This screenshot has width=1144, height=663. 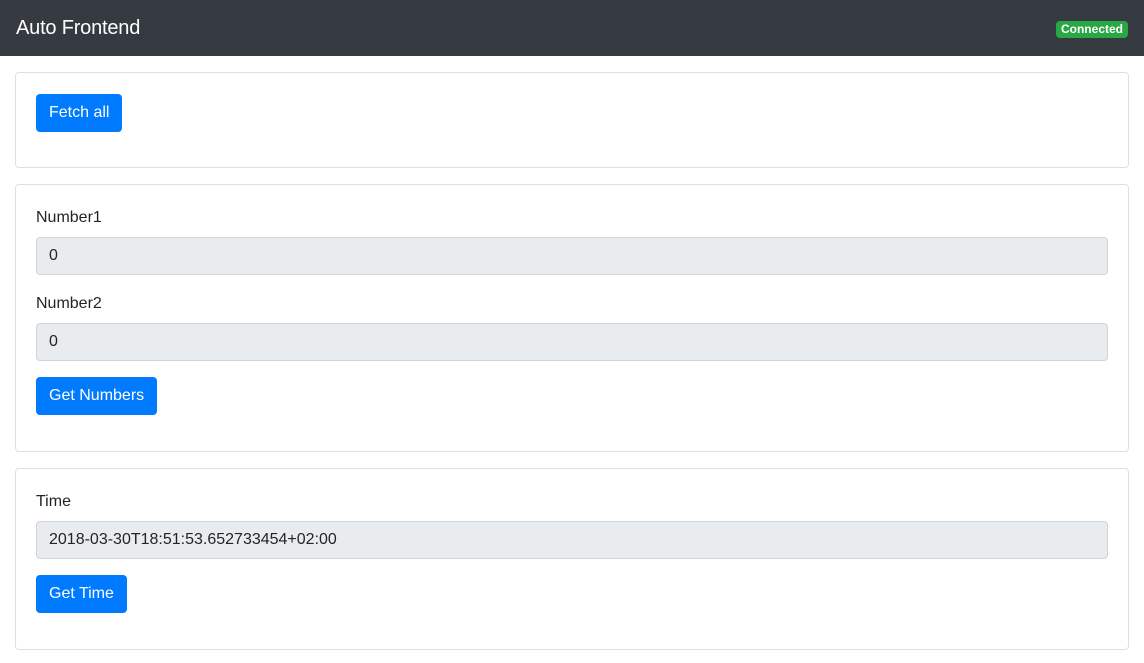 I want to click on get-time-button: Get Time, so click(x=81, y=594).